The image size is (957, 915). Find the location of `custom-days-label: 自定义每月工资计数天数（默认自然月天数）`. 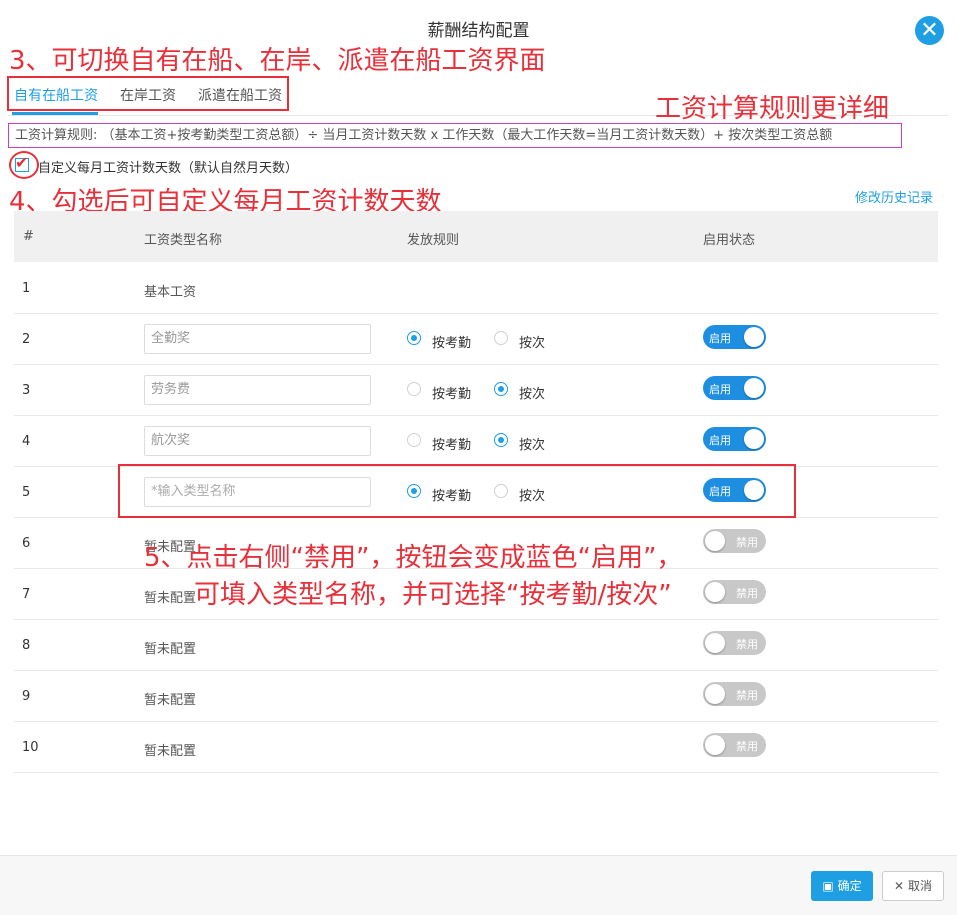

custom-days-label: 自定义每月工资计数天数（默认自然月天数） is located at coordinates (168, 168).